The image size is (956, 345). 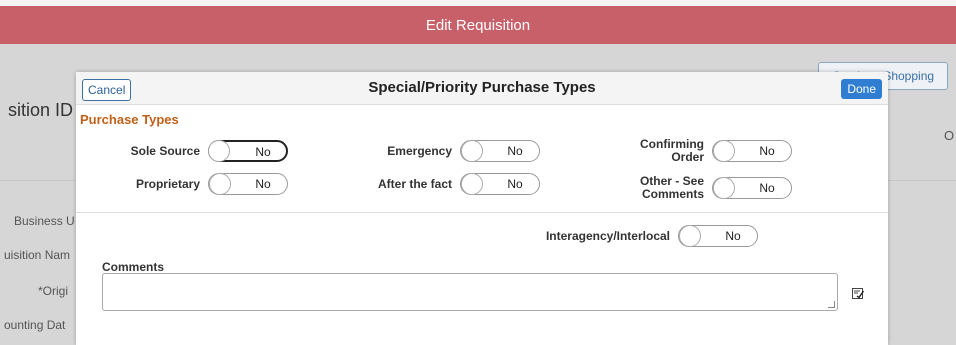 I want to click on other-see-comments-field: Other - See Comments No, so click(x=707, y=188).